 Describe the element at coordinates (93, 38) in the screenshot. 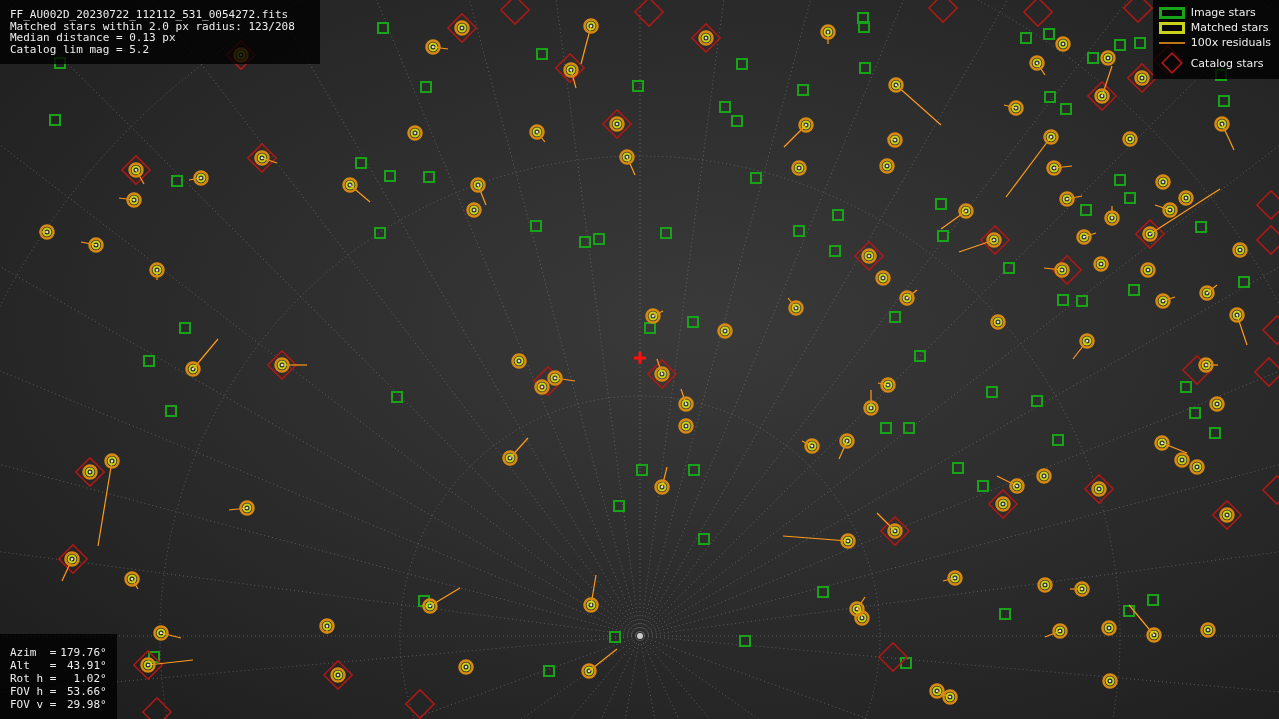

I see `info-text: Median distance = 0.13 px` at that location.